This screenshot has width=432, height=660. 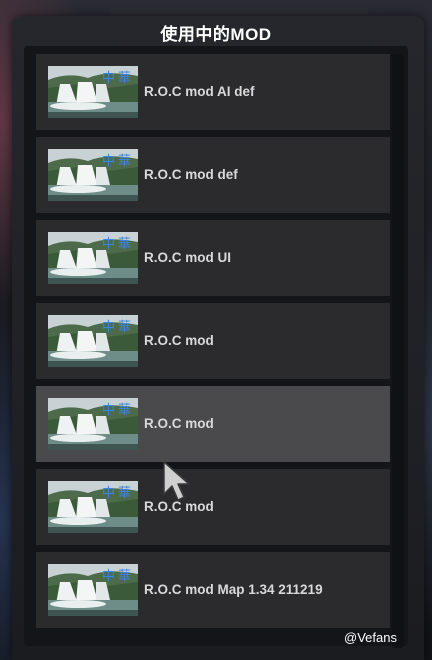 I want to click on mod-item: 中華 R.O.C mod Map 1.34 211219, so click(x=213, y=590).